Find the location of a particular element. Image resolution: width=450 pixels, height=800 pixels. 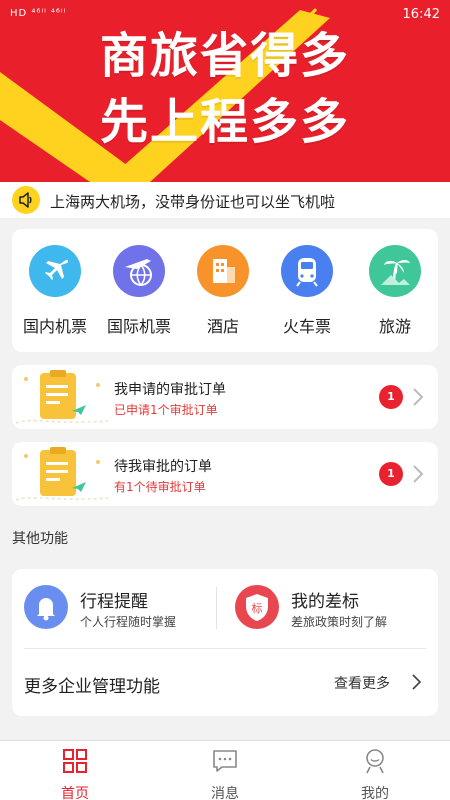

palm-tree-icon is located at coordinates (395, 271).